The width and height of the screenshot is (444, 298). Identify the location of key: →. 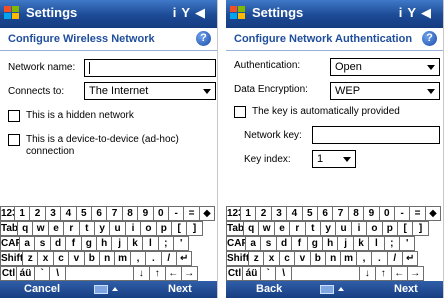
(415, 273).